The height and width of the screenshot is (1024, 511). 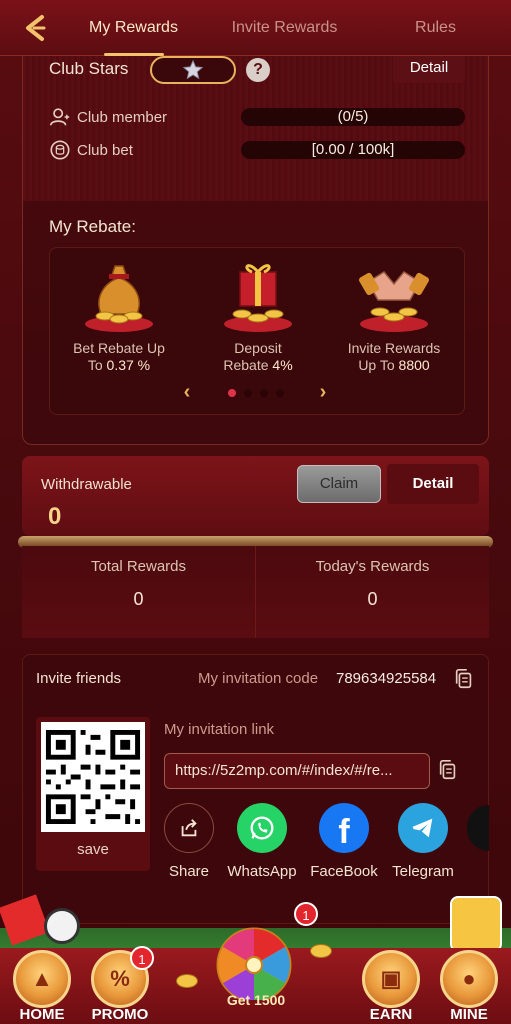 I want to click on lucky-wheel-icon, so click(x=254, y=955).